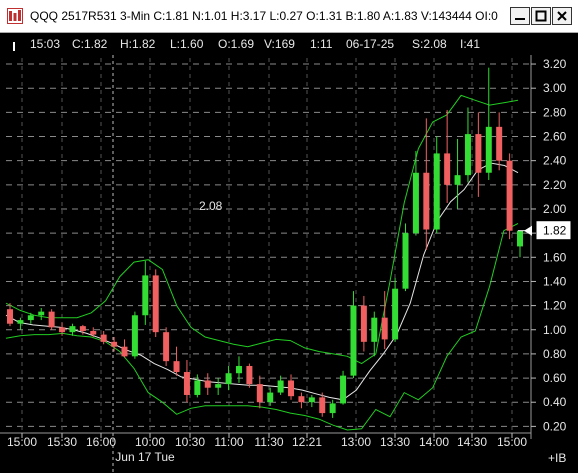  Describe the element at coordinates (512, 442) in the screenshot. I see `time-tick-label: 15:00` at that location.